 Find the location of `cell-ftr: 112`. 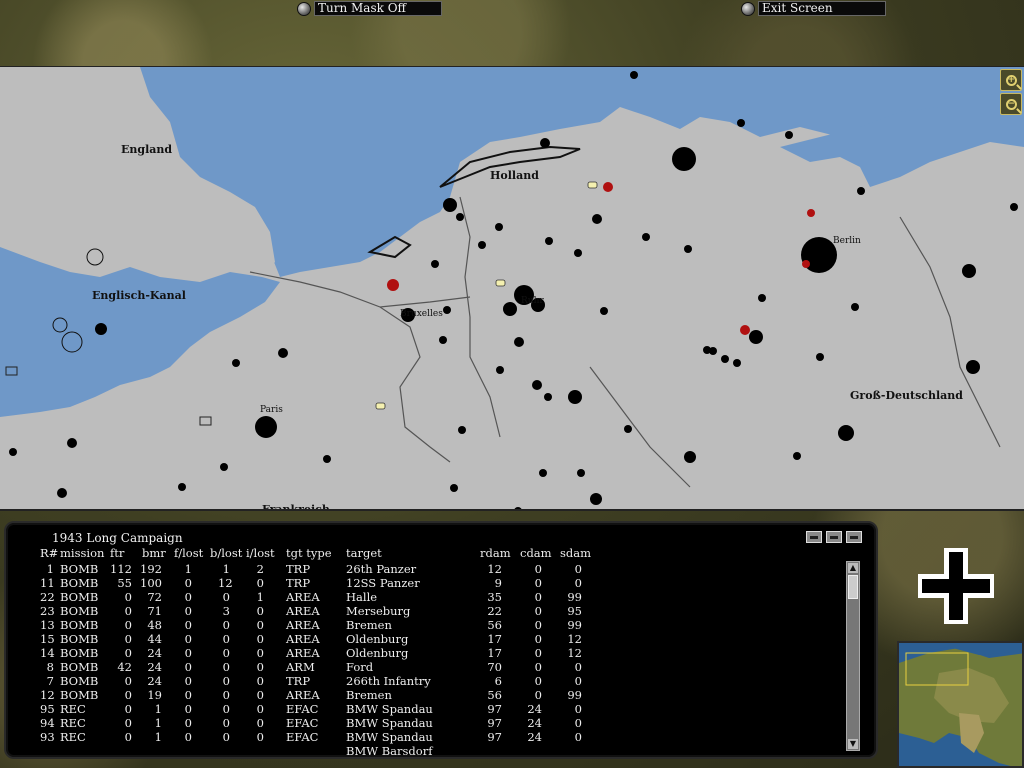

cell-ftr: 112 is located at coordinates (121, 569).